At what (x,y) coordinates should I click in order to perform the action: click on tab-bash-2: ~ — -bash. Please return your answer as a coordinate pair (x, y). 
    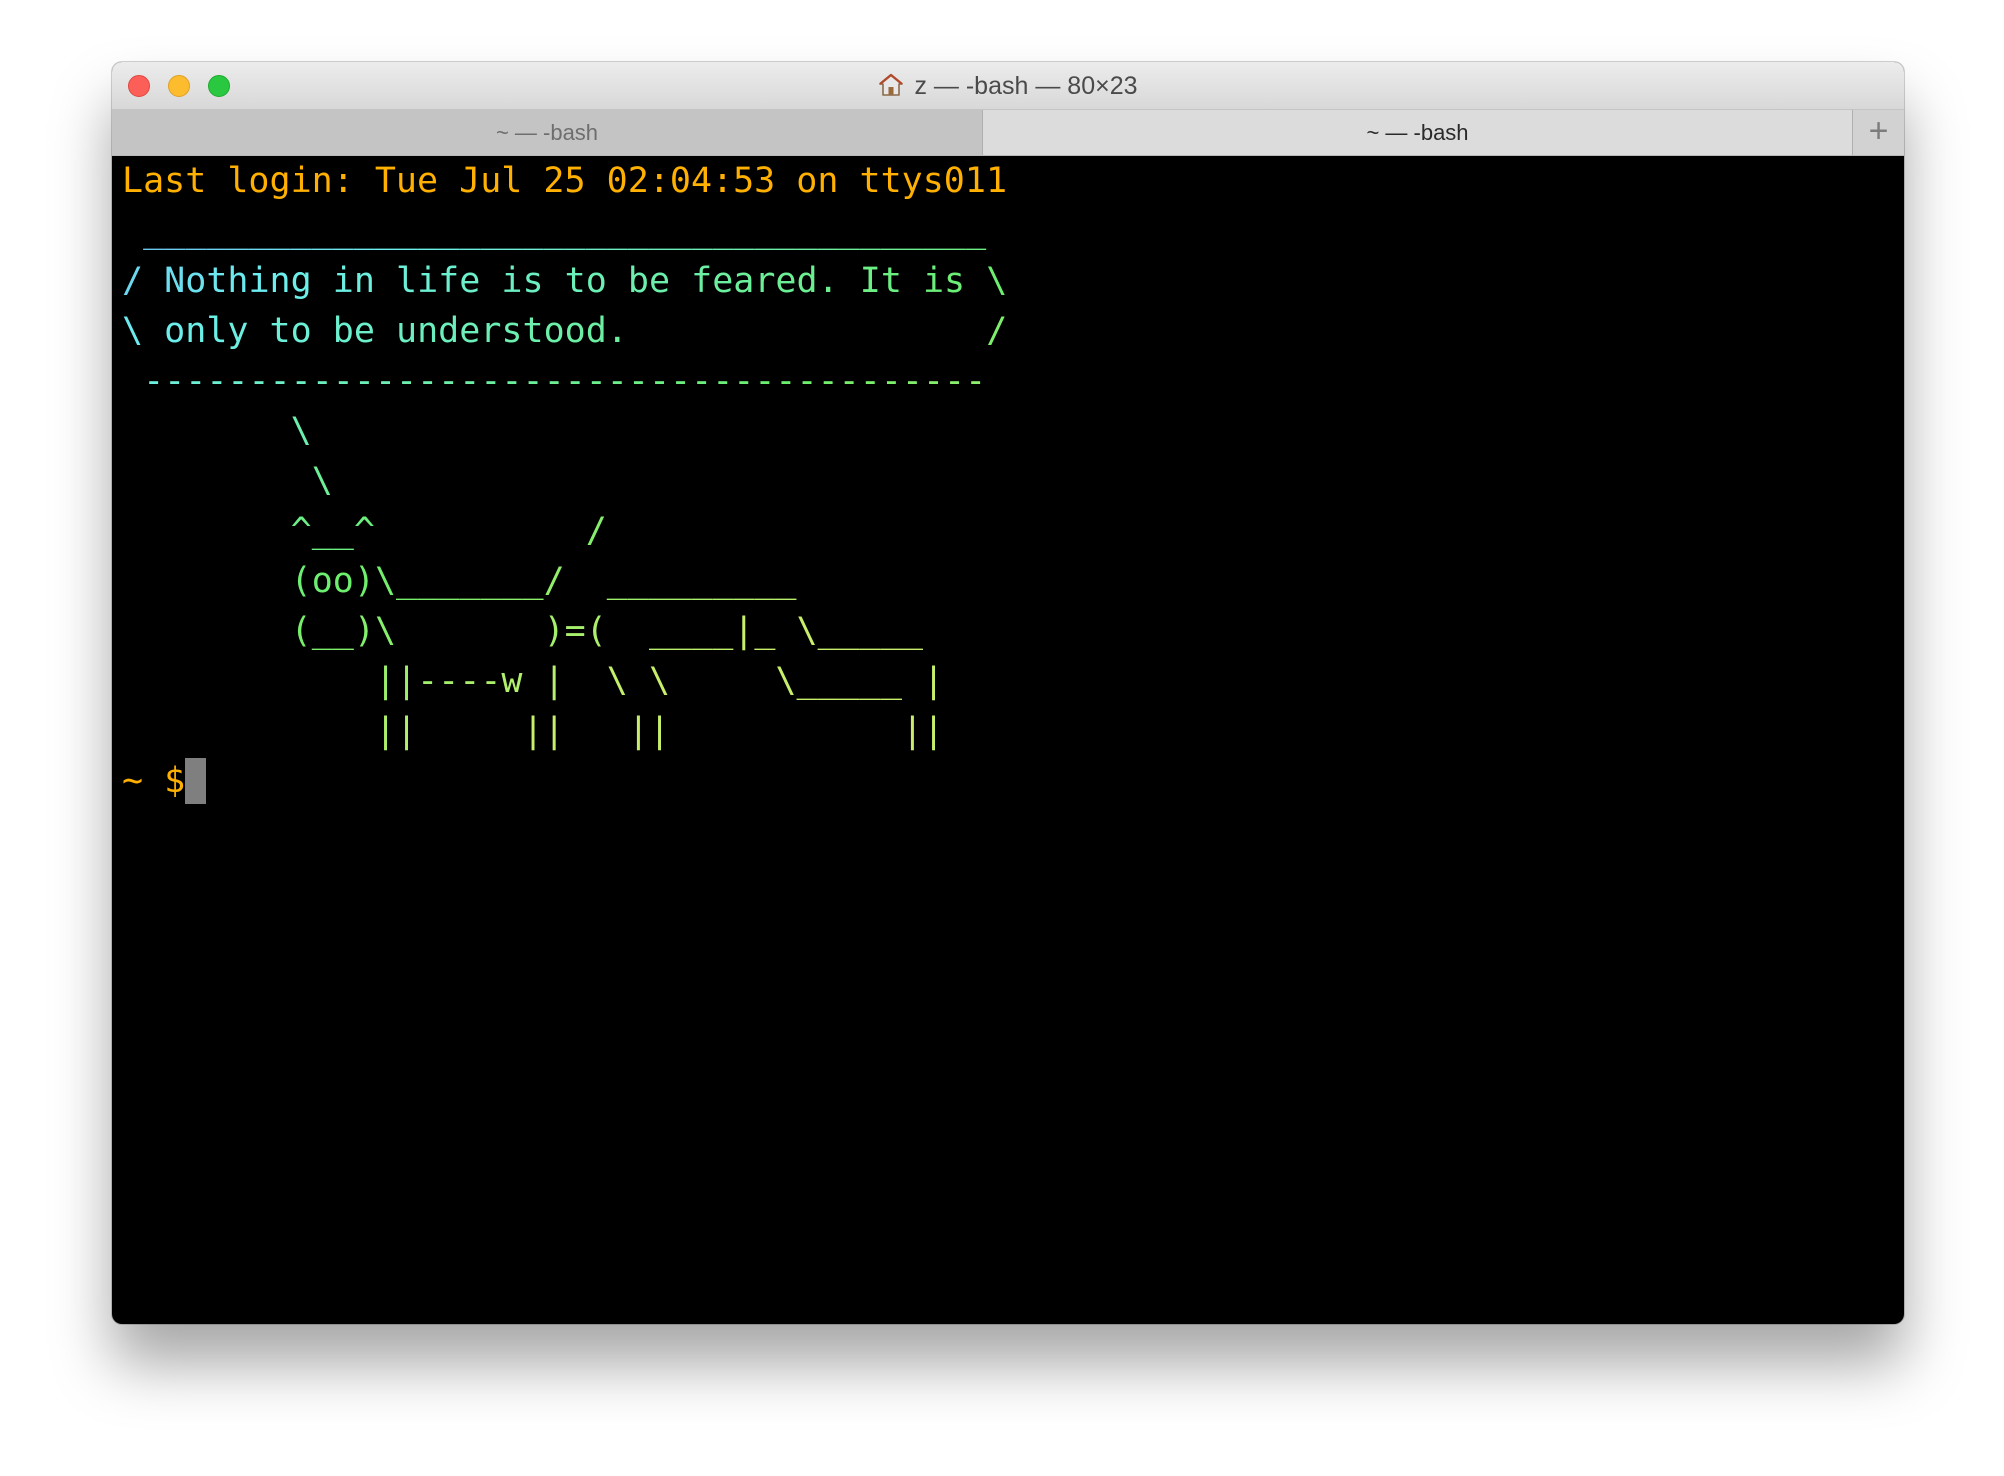
    Looking at the image, I should click on (1418, 132).